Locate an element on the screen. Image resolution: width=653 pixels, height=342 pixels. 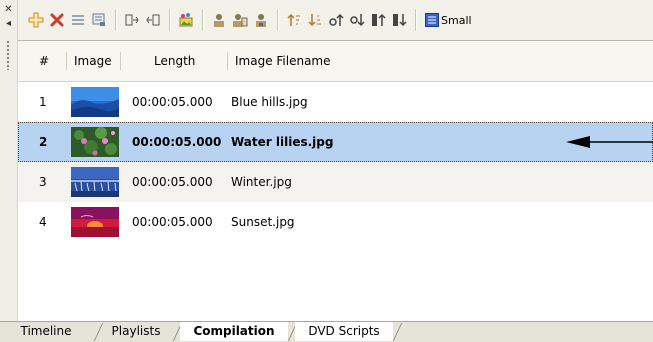
table-row: 3 00:00:05.000 Winter.jpg is located at coordinates (335, 182).